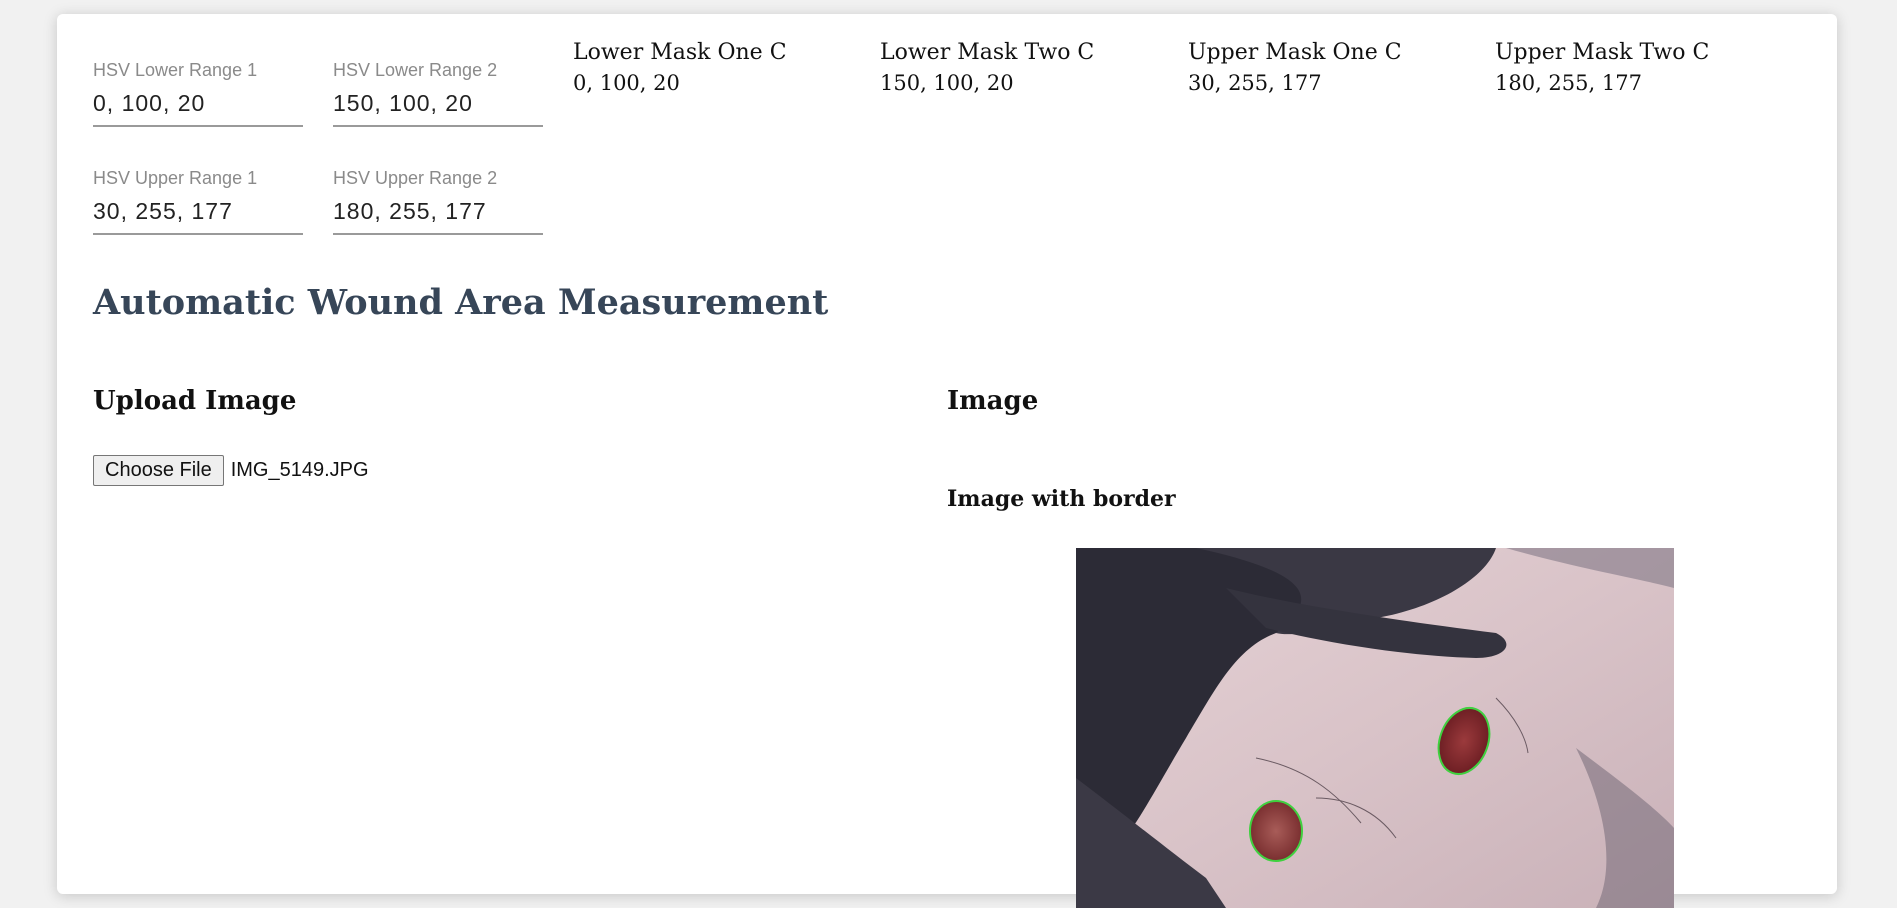  I want to click on wound-image, so click(1375, 728).